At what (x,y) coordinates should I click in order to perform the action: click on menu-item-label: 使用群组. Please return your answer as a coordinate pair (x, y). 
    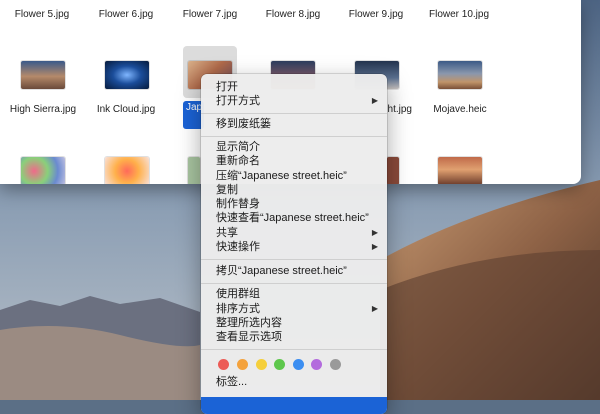
    Looking at the image, I should click on (238, 294).